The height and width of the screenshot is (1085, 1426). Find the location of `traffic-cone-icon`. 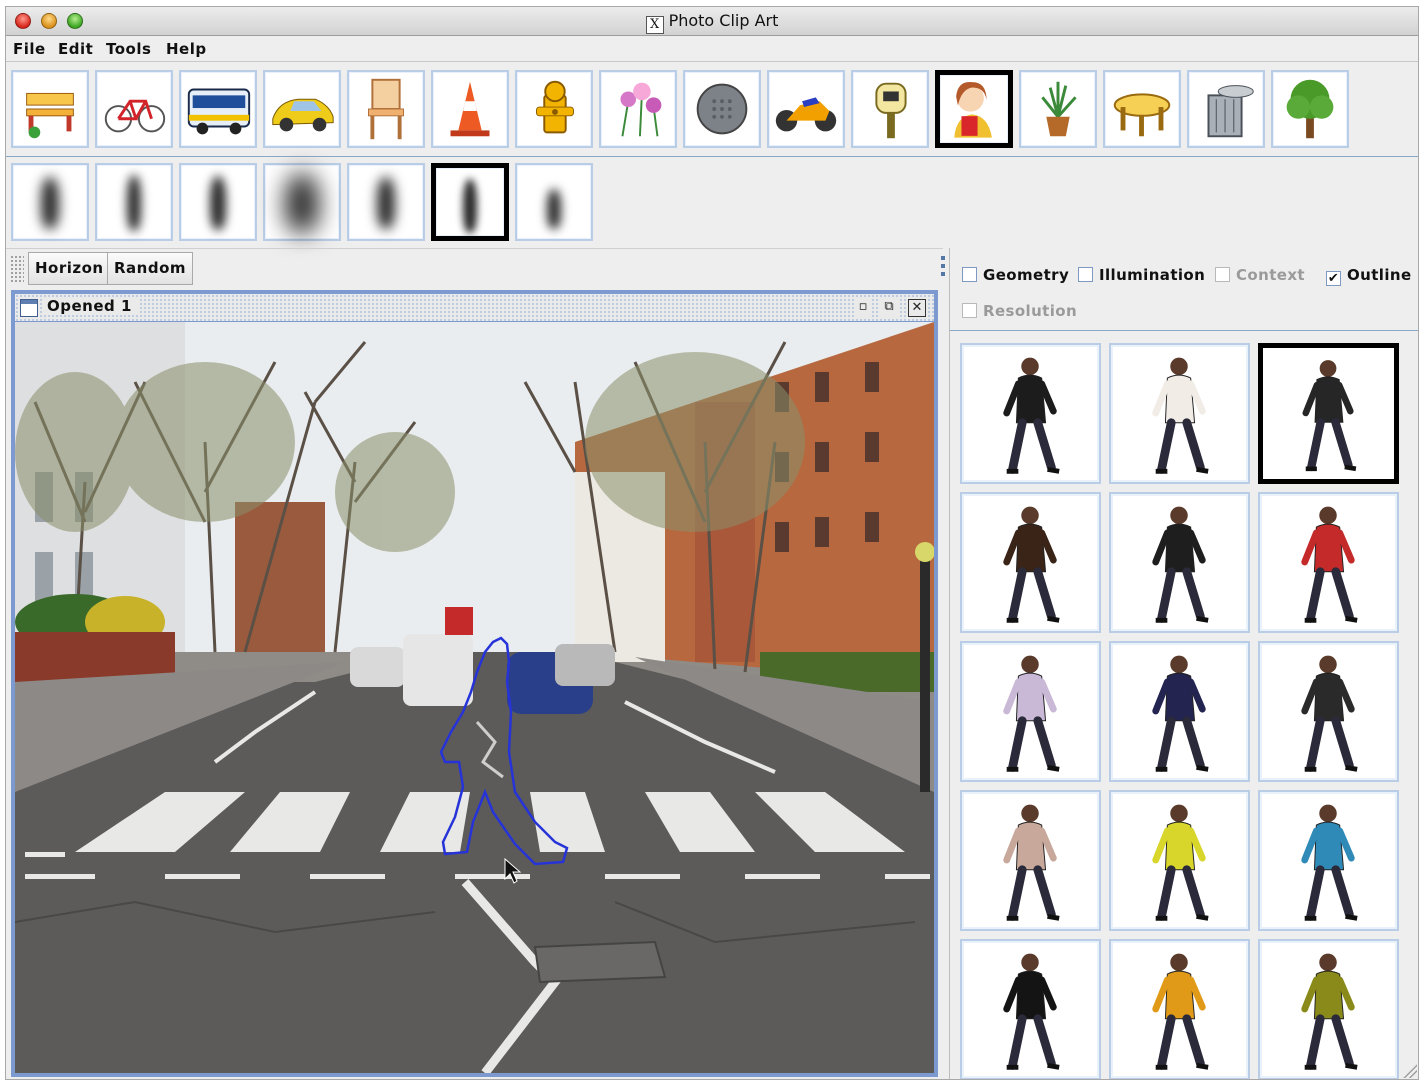

traffic-cone-icon is located at coordinates (470, 109).